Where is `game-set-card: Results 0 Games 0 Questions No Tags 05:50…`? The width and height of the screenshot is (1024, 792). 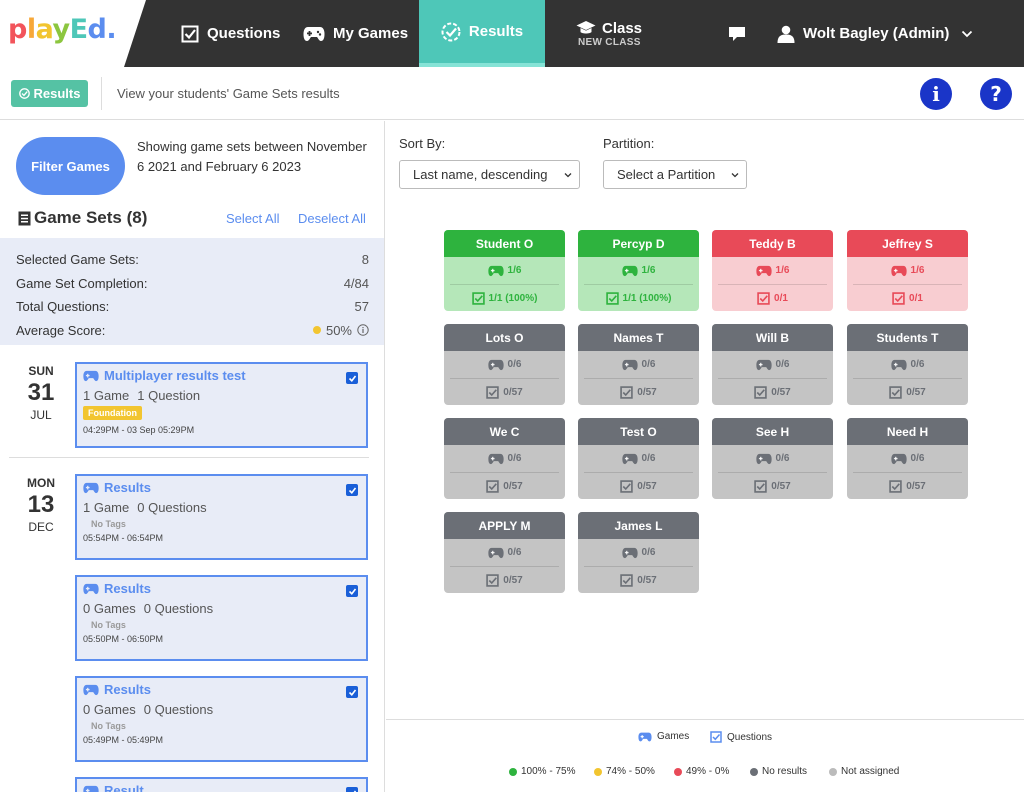 game-set-card: Results 0 Games 0 Questions No Tags 05:50… is located at coordinates (221, 618).